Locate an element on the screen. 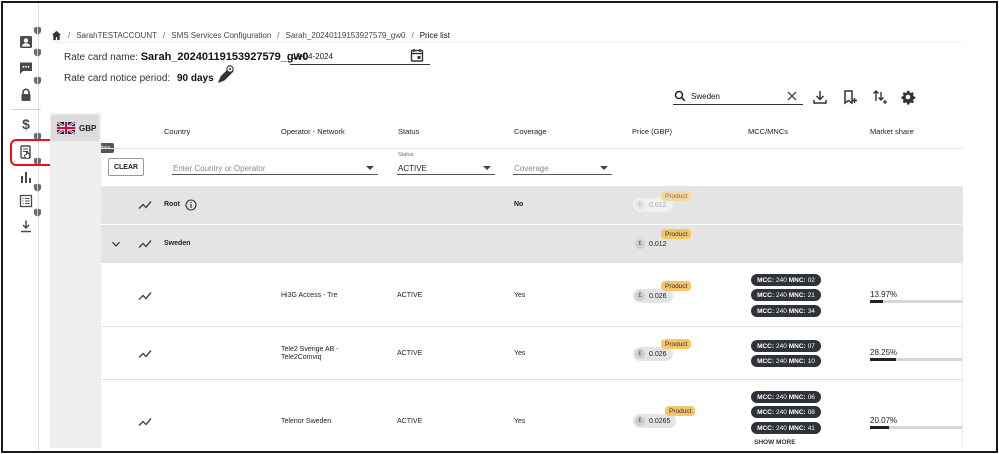 Image resolution: width=999 pixels, height=454 pixels. currency-label: GBP is located at coordinates (88, 128).